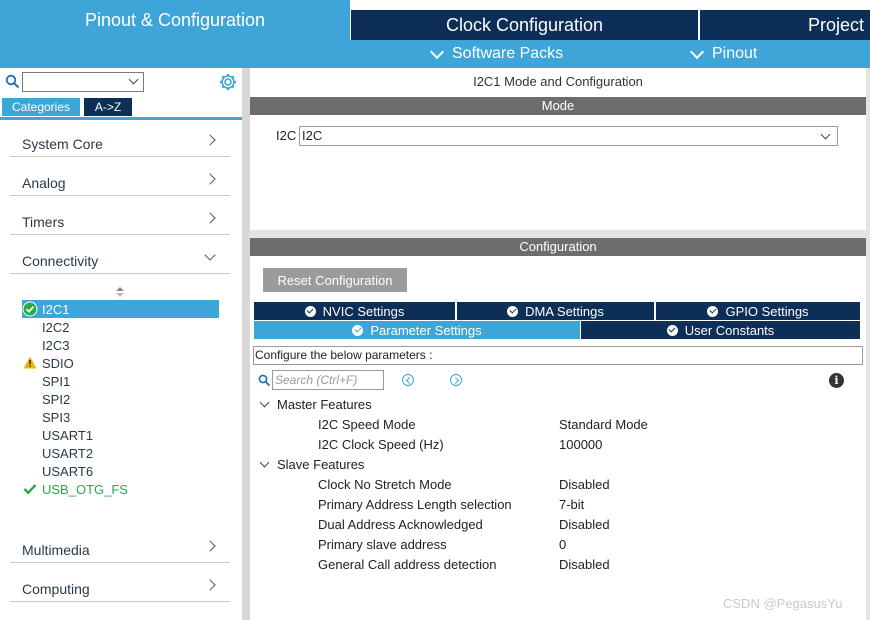 The image size is (870, 620). What do you see at coordinates (729, 330) in the screenshot?
I see `tab-label: User Constants` at bounding box center [729, 330].